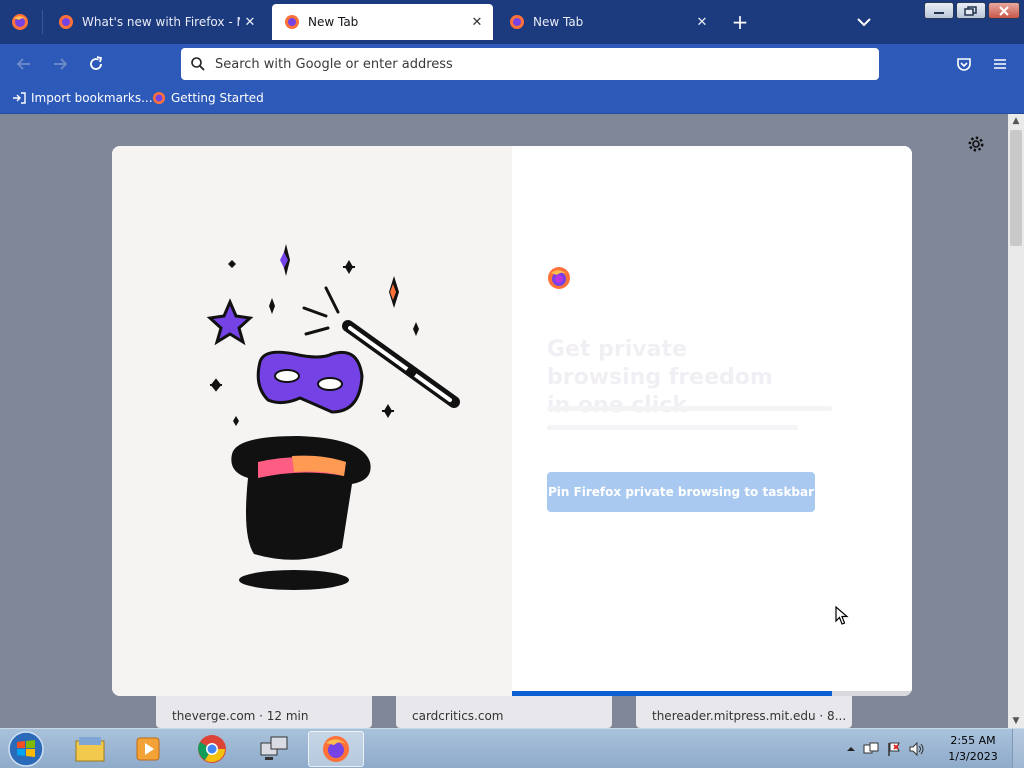 Image resolution: width=1024 pixels, height=768 pixels. Describe the element at coordinates (19, 98) in the screenshot. I see `import-icon` at that location.